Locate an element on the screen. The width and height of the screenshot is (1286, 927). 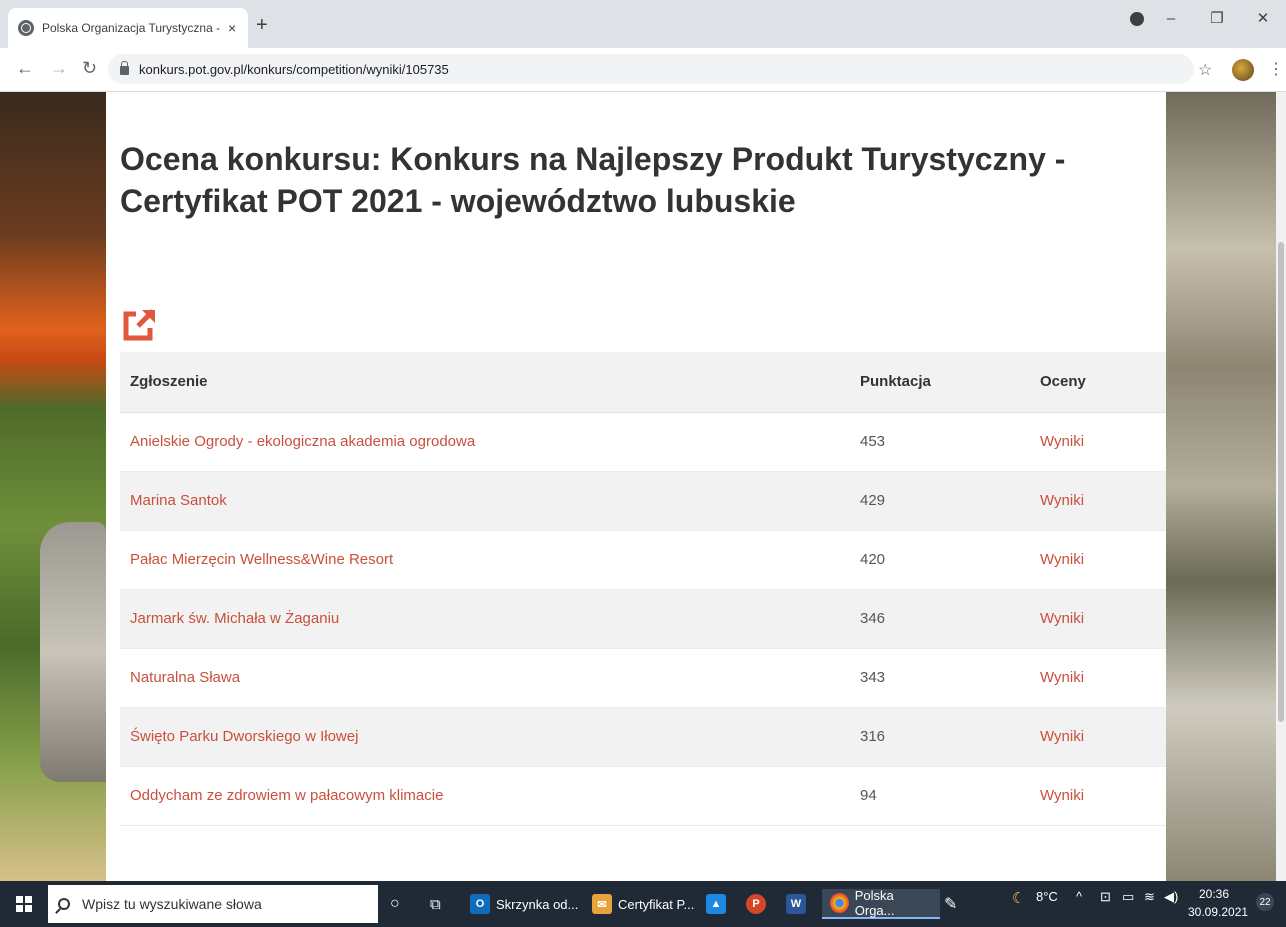
column-header-entry: Zgłoszenie is located at coordinates (485, 382).